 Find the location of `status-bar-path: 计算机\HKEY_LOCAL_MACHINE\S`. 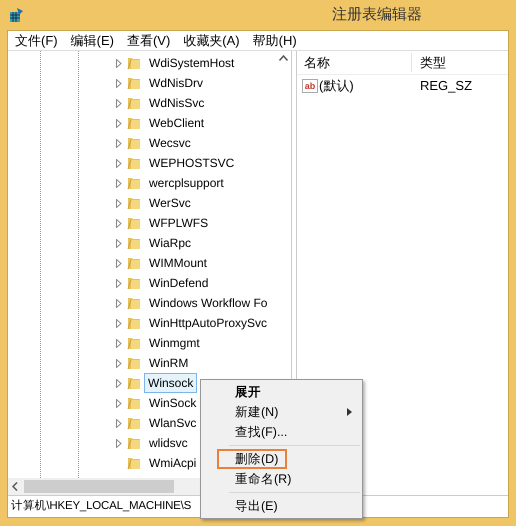

status-bar-path: 计算机\HKEY_LOCAL_MACHINE\S is located at coordinates (101, 506).